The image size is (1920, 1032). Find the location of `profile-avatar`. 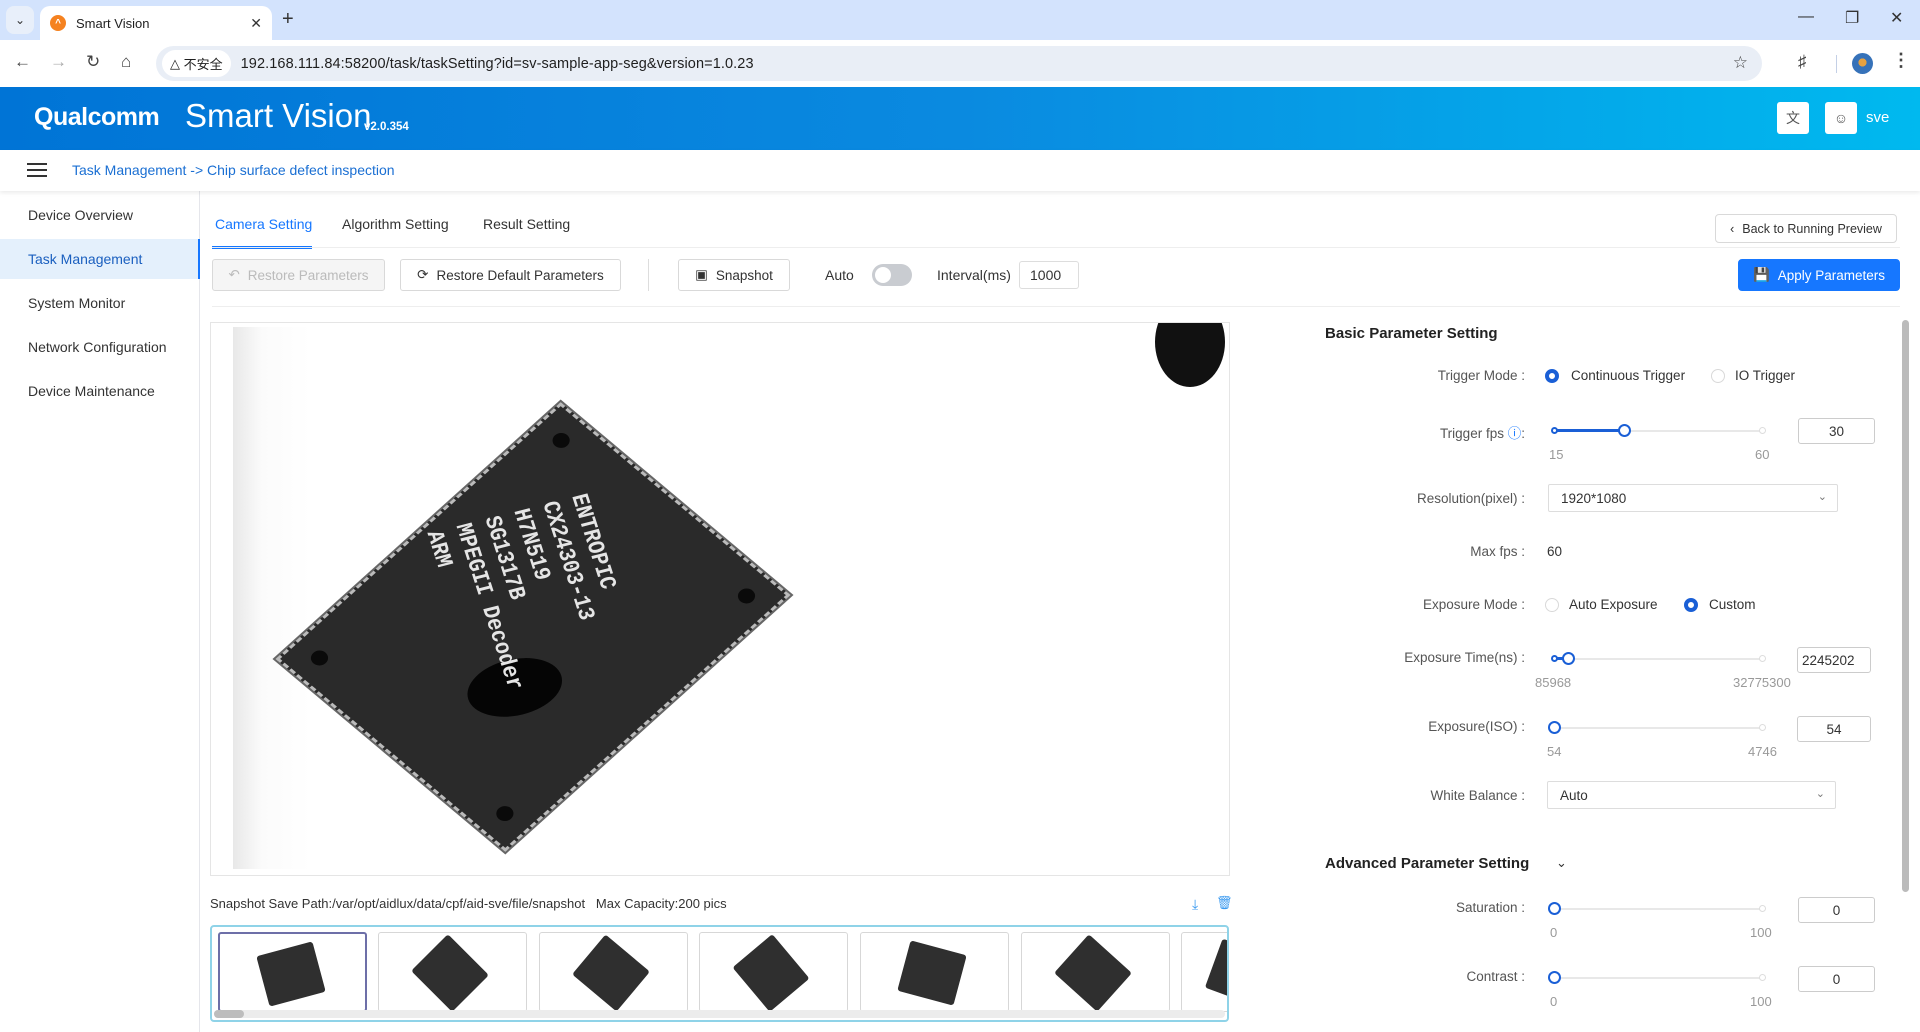

profile-avatar is located at coordinates (1862, 63).